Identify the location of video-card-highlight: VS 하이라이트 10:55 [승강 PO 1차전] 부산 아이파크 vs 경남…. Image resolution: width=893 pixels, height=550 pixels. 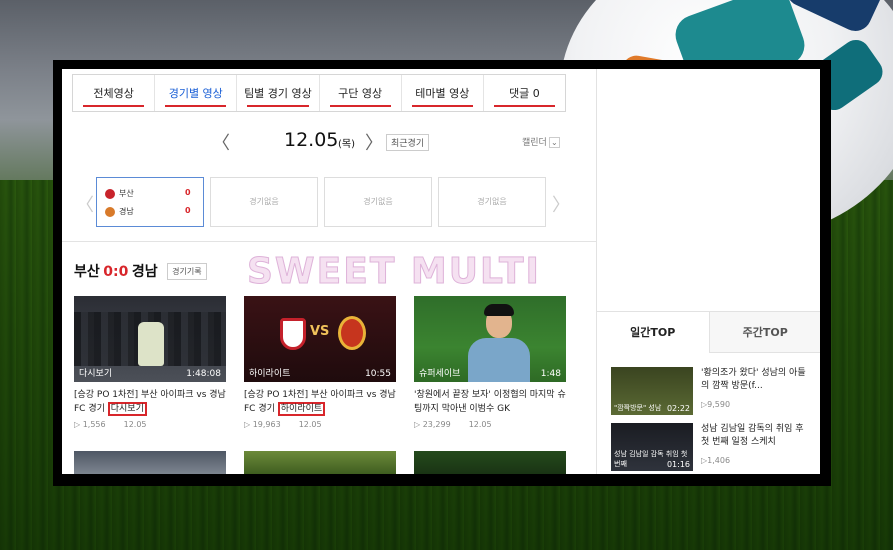
(320, 362).